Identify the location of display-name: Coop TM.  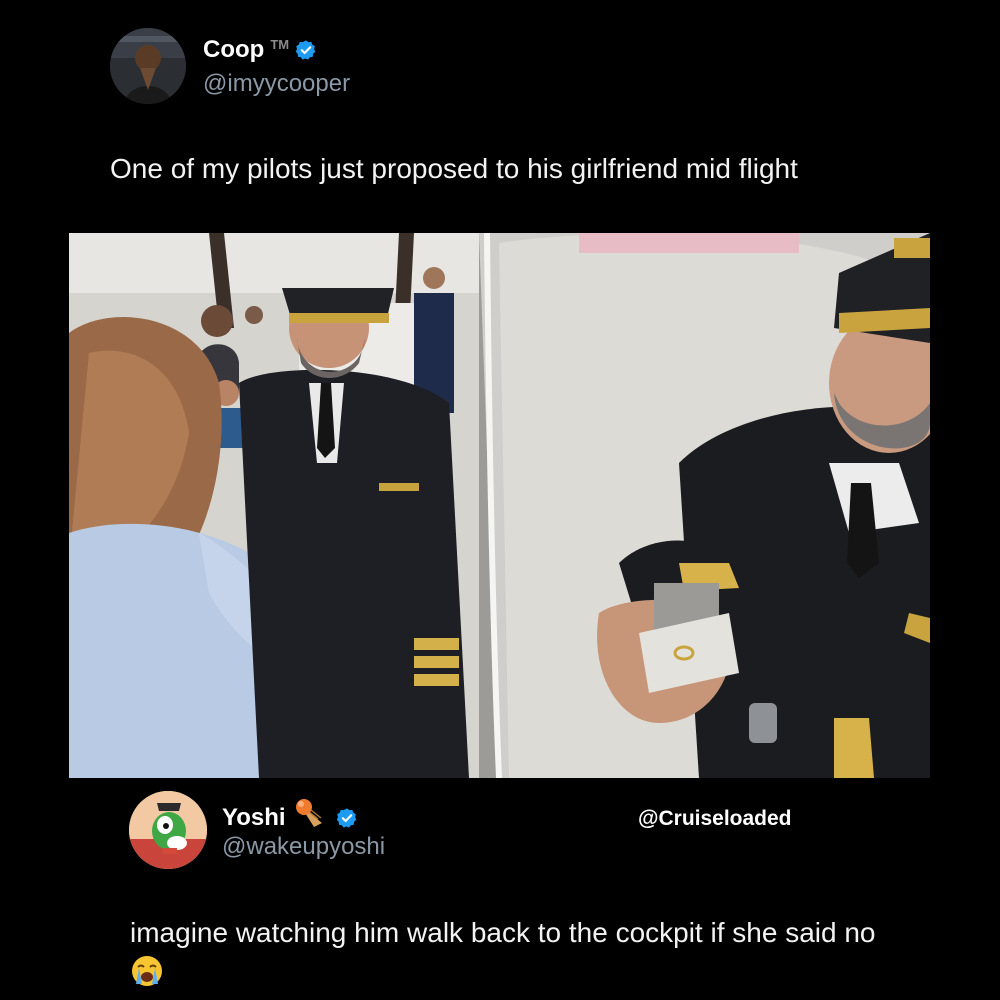
(260, 50).